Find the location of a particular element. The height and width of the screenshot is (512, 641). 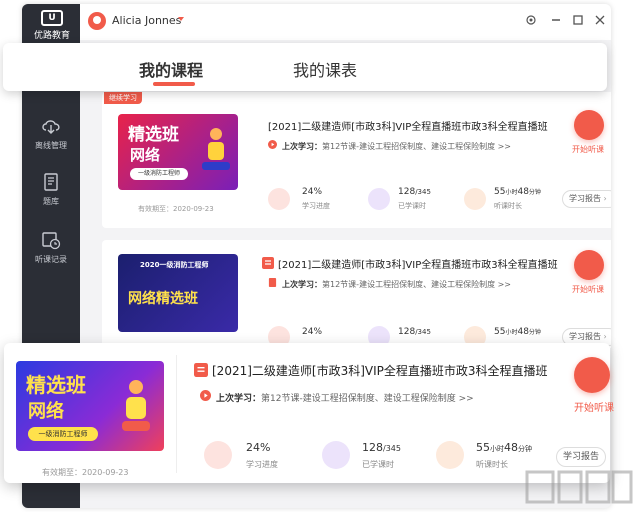

settings-gear-icon is located at coordinates (531, 20).